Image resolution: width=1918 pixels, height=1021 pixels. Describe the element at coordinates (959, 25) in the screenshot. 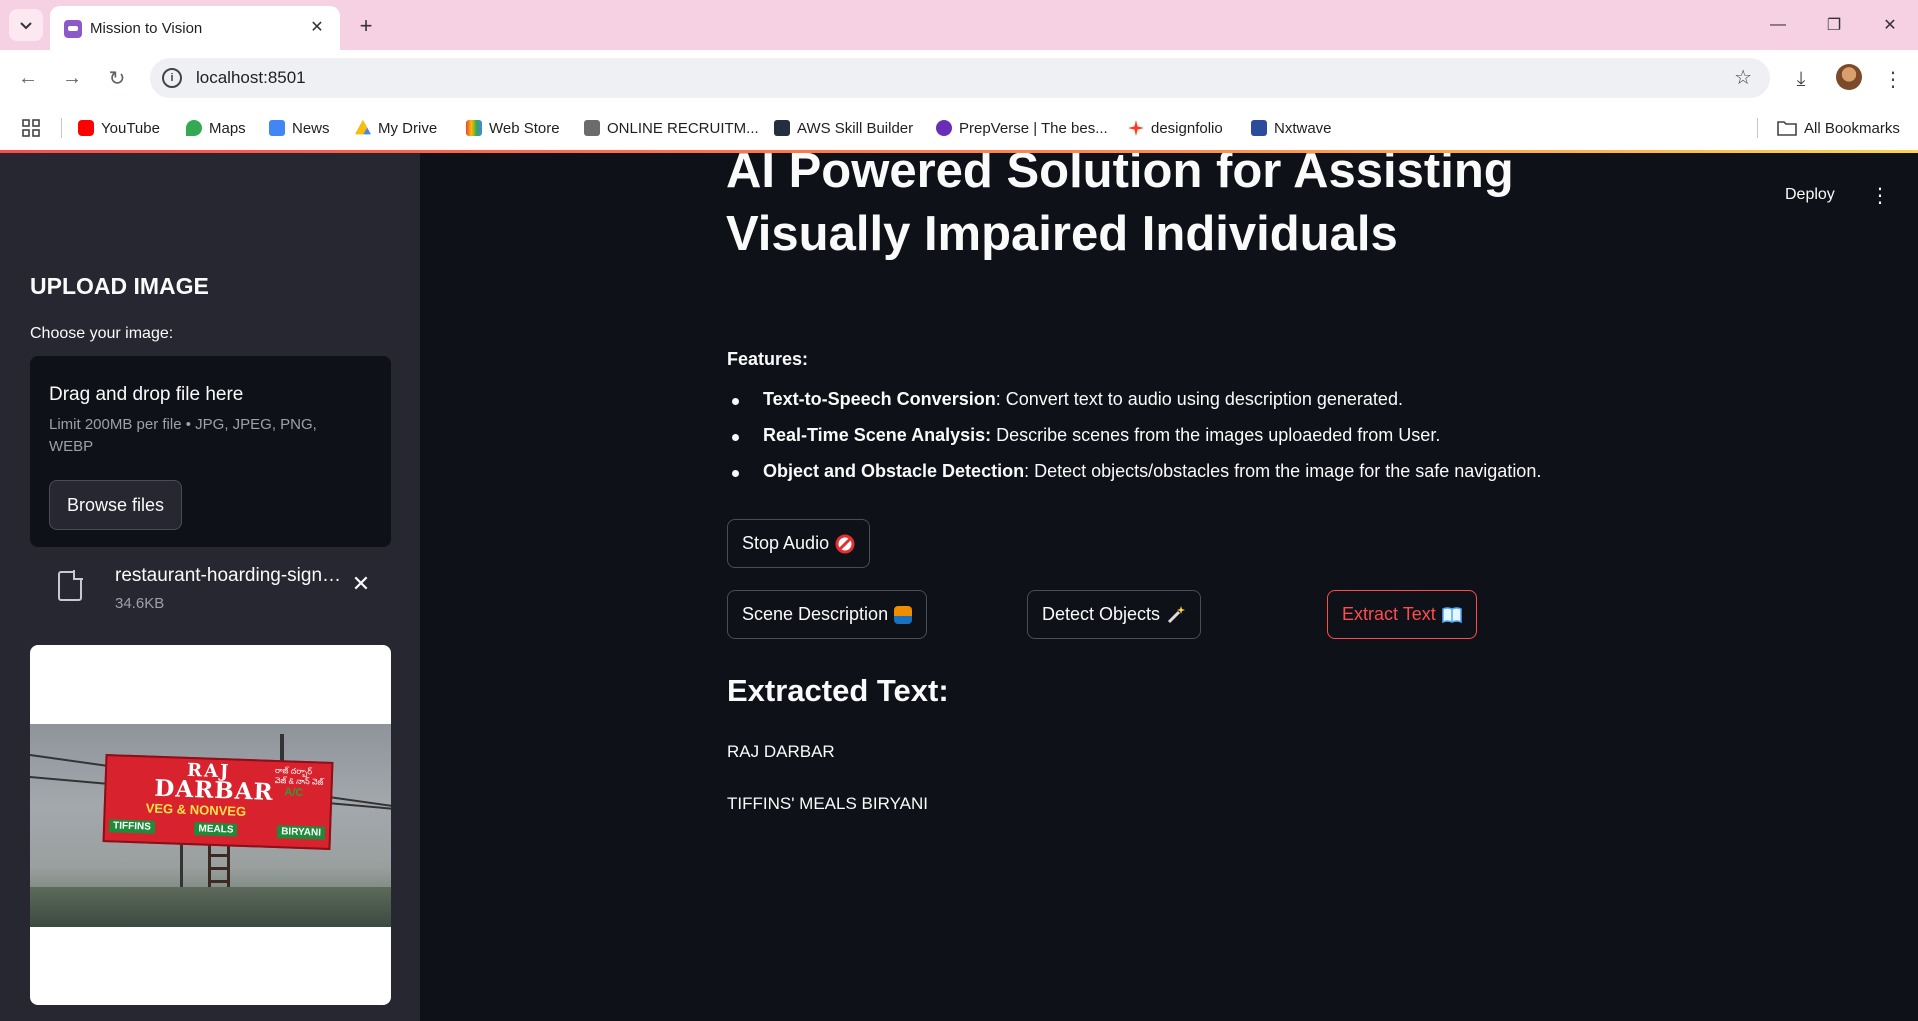

I see `browser-tabstrip: Mission to Vision ✕ + — ❐ ✕` at that location.